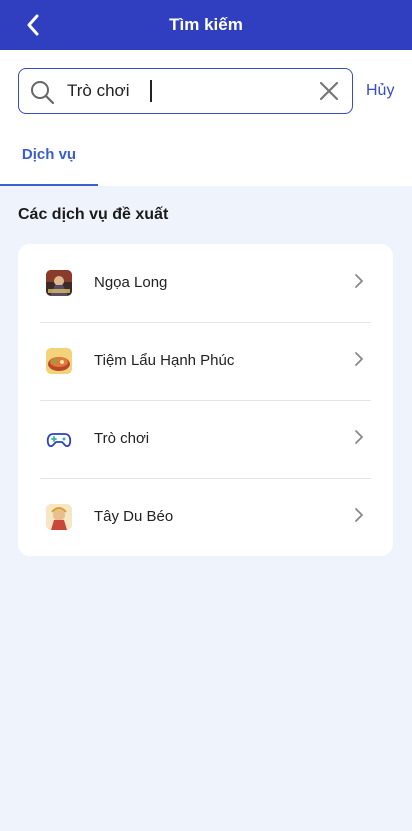 The width and height of the screenshot is (412, 831). What do you see at coordinates (49, 166) in the screenshot?
I see `tab-services: Dịch vụ` at bounding box center [49, 166].